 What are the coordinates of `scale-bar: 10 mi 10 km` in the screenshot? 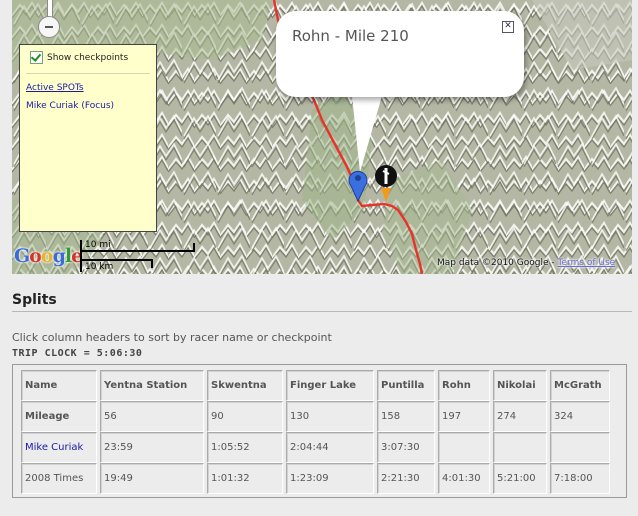 It's located at (140, 256).